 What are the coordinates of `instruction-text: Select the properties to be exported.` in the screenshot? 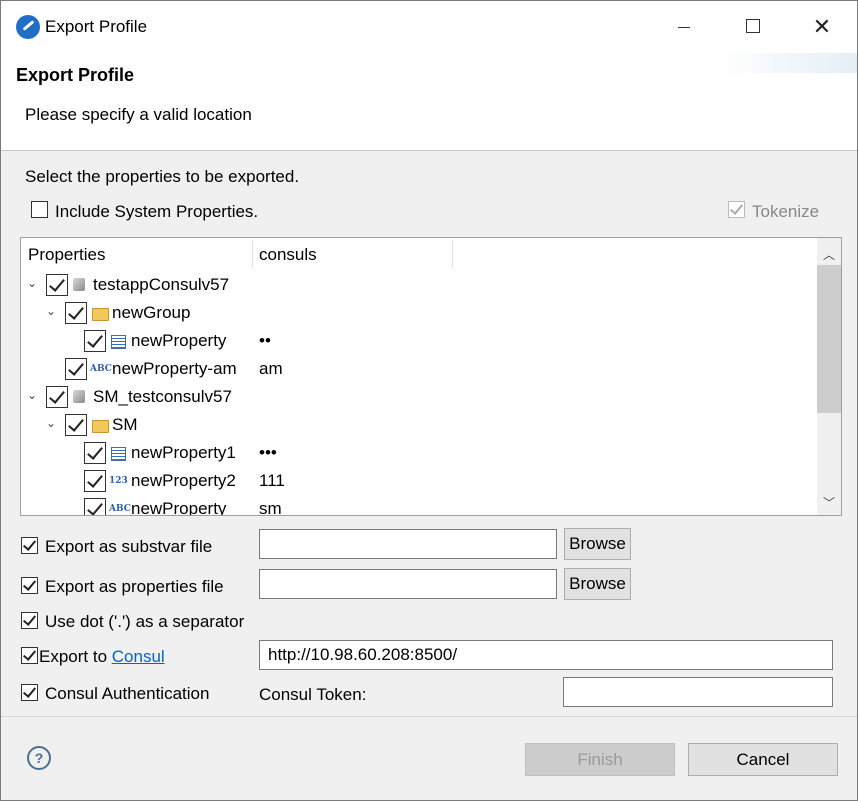 It's located at (162, 176).